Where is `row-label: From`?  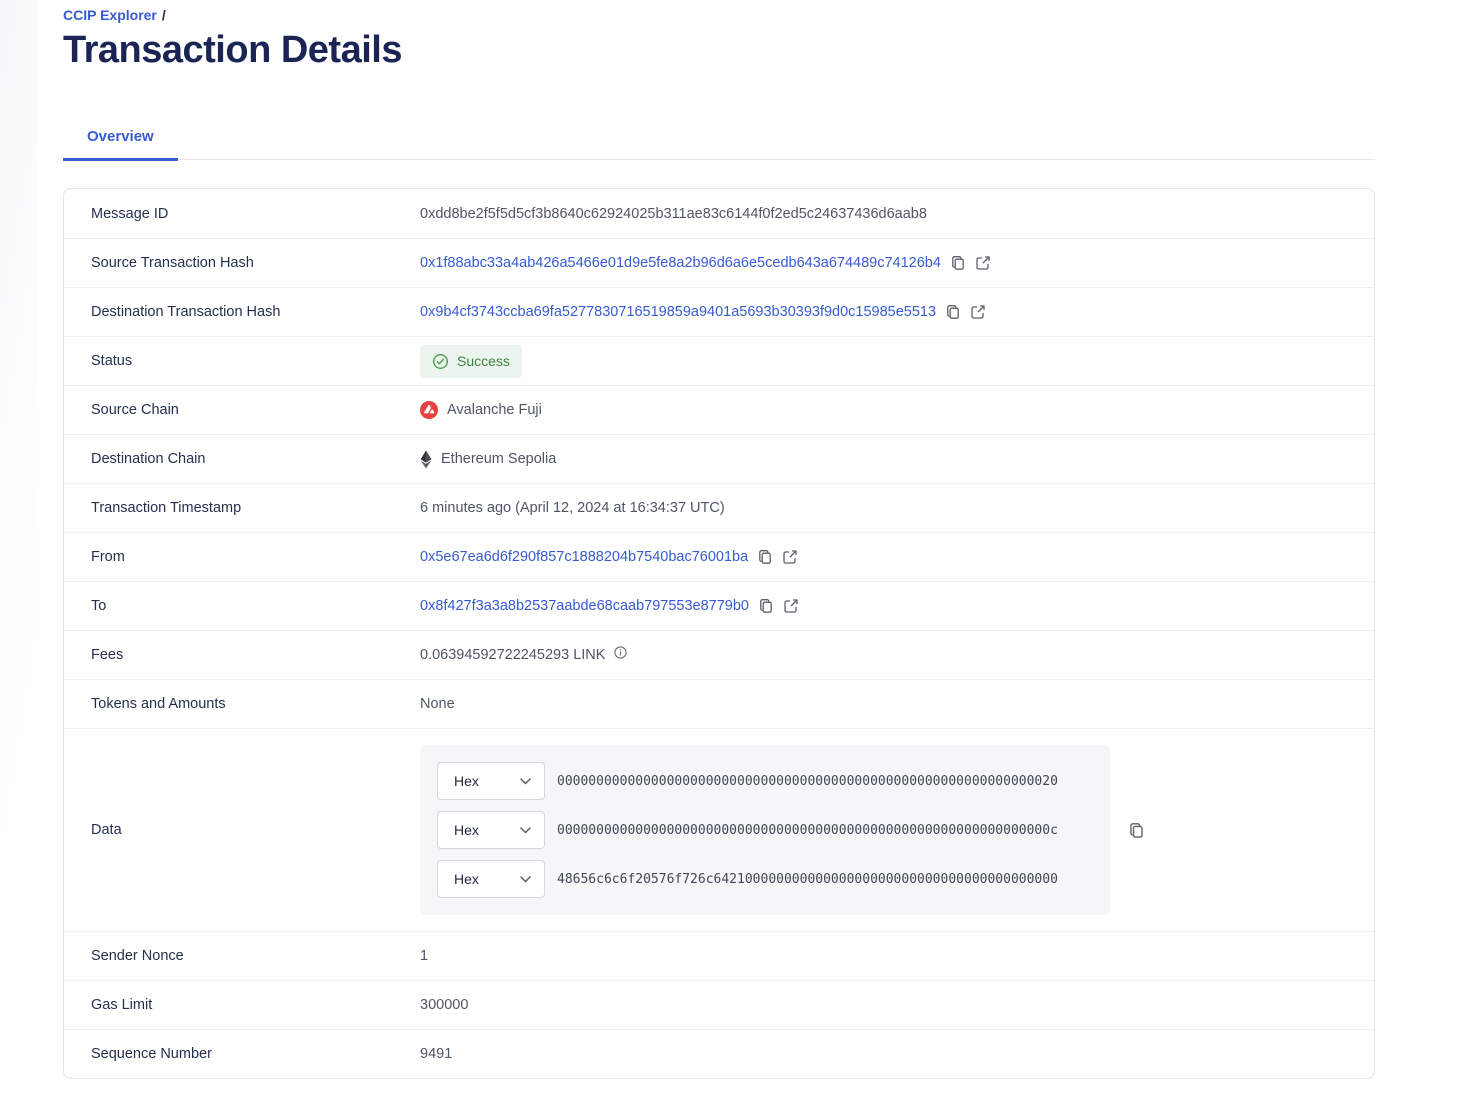
row-label: From is located at coordinates (108, 557).